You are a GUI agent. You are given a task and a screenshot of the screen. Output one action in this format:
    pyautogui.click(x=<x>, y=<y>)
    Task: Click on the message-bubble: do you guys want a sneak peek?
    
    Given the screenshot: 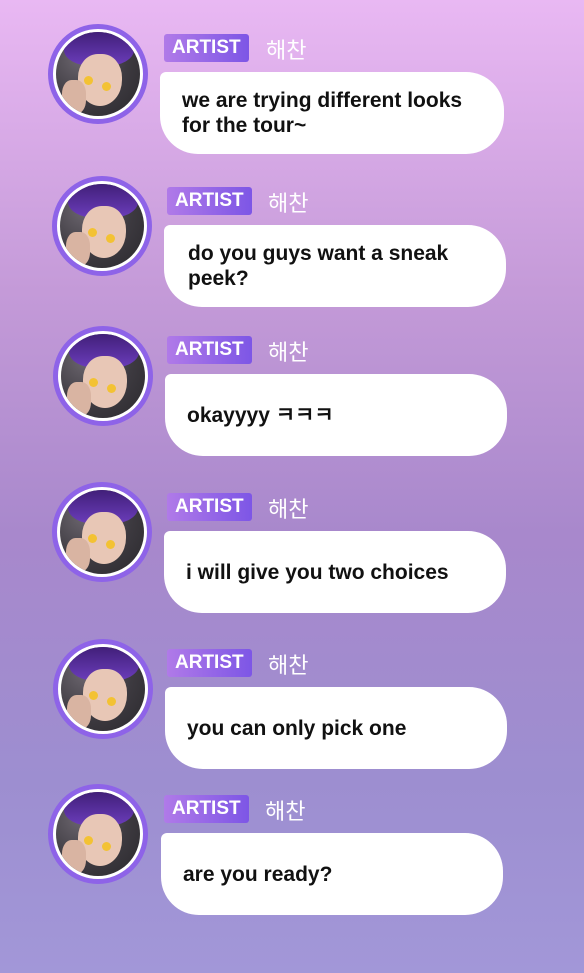 What is the action you would take?
    pyautogui.click(x=335, y=266)
    